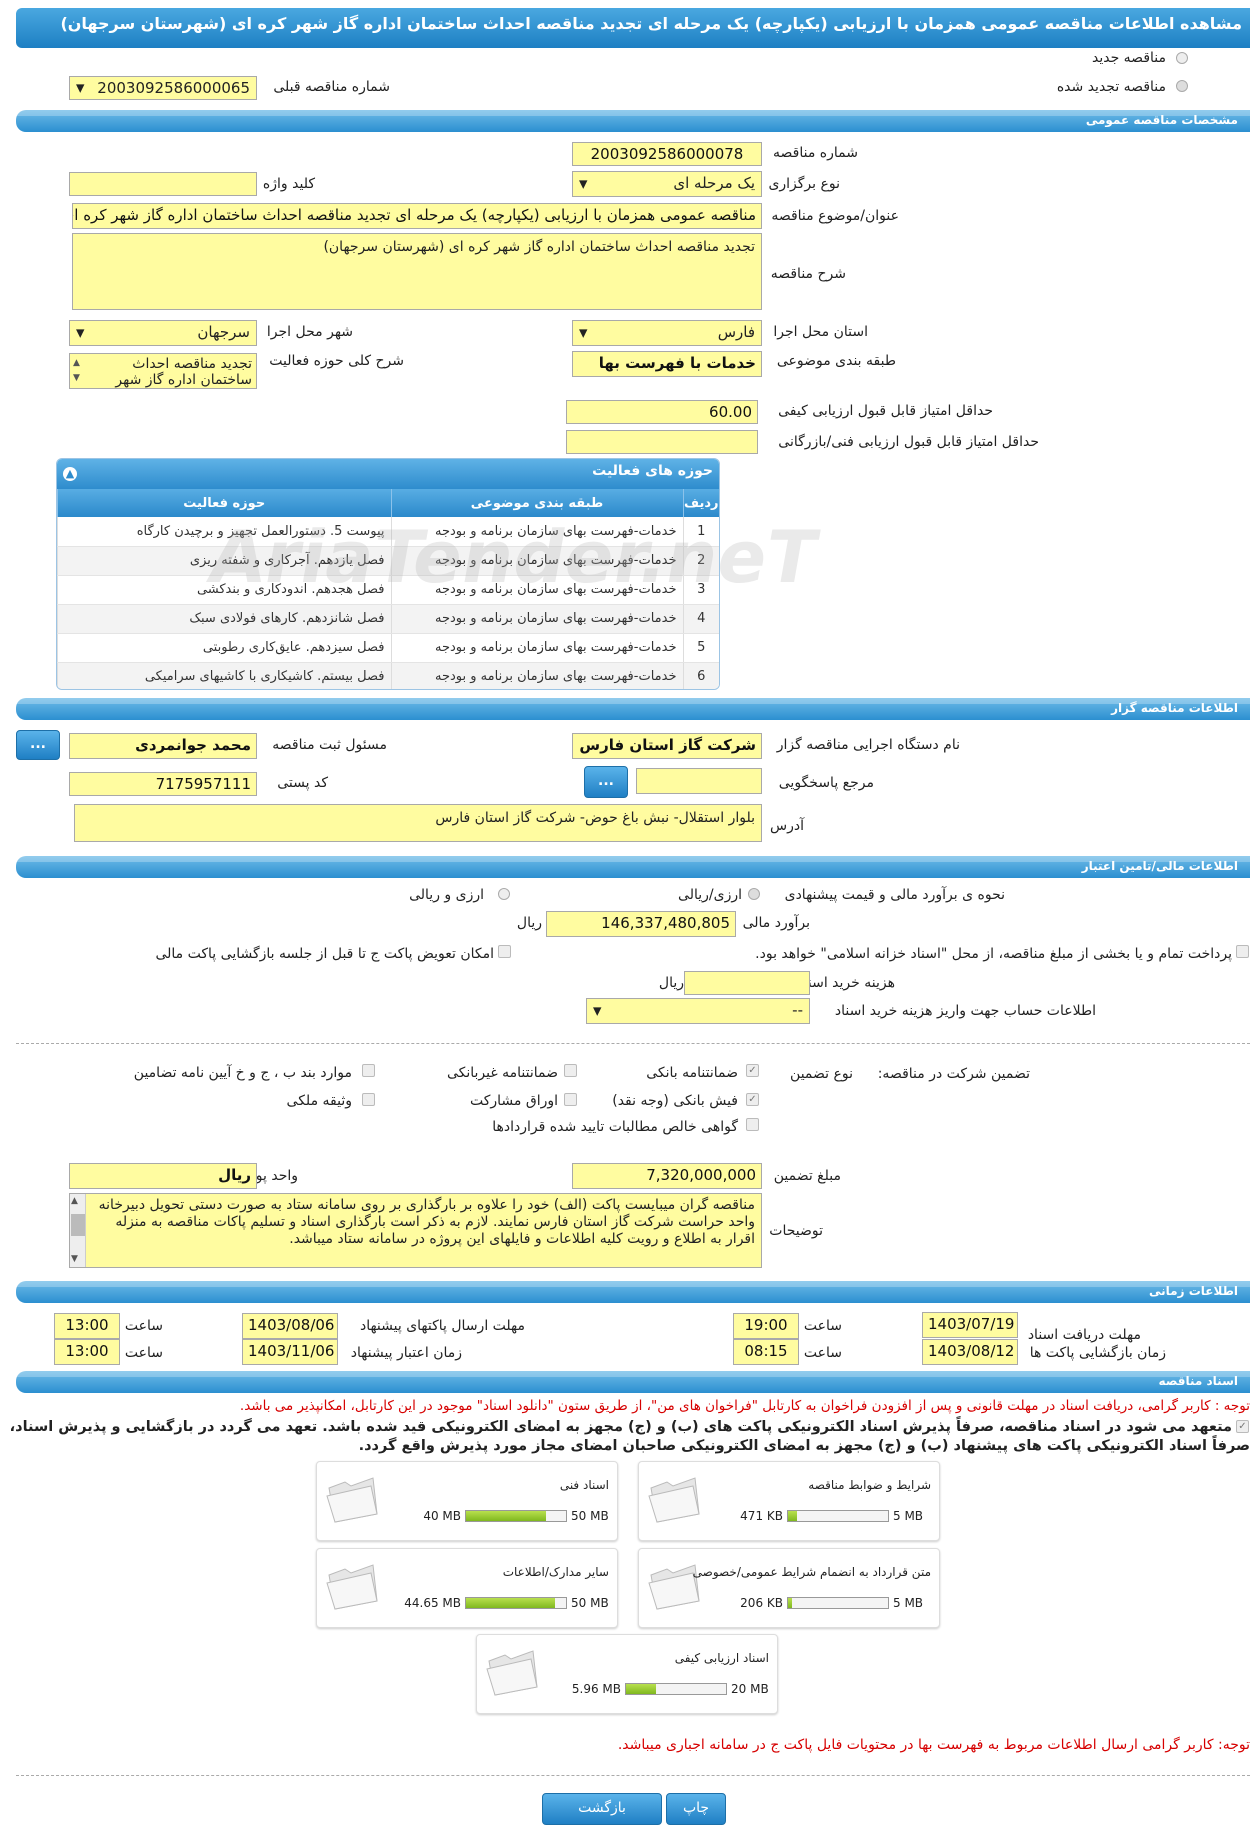  What do you see at coordinates (667, 184) in the screenshot?
I see `holding-type-select: یک مرحله ای ▼` at bounding box center [667, 184].